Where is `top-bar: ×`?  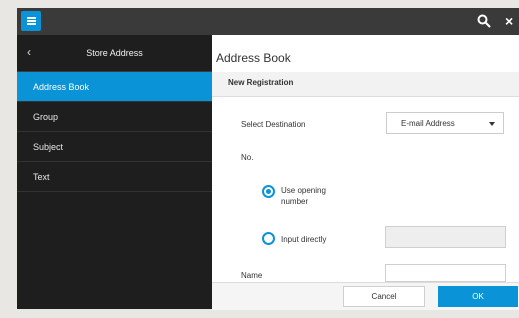 top-bar: × is located at coordinates (268, 21).